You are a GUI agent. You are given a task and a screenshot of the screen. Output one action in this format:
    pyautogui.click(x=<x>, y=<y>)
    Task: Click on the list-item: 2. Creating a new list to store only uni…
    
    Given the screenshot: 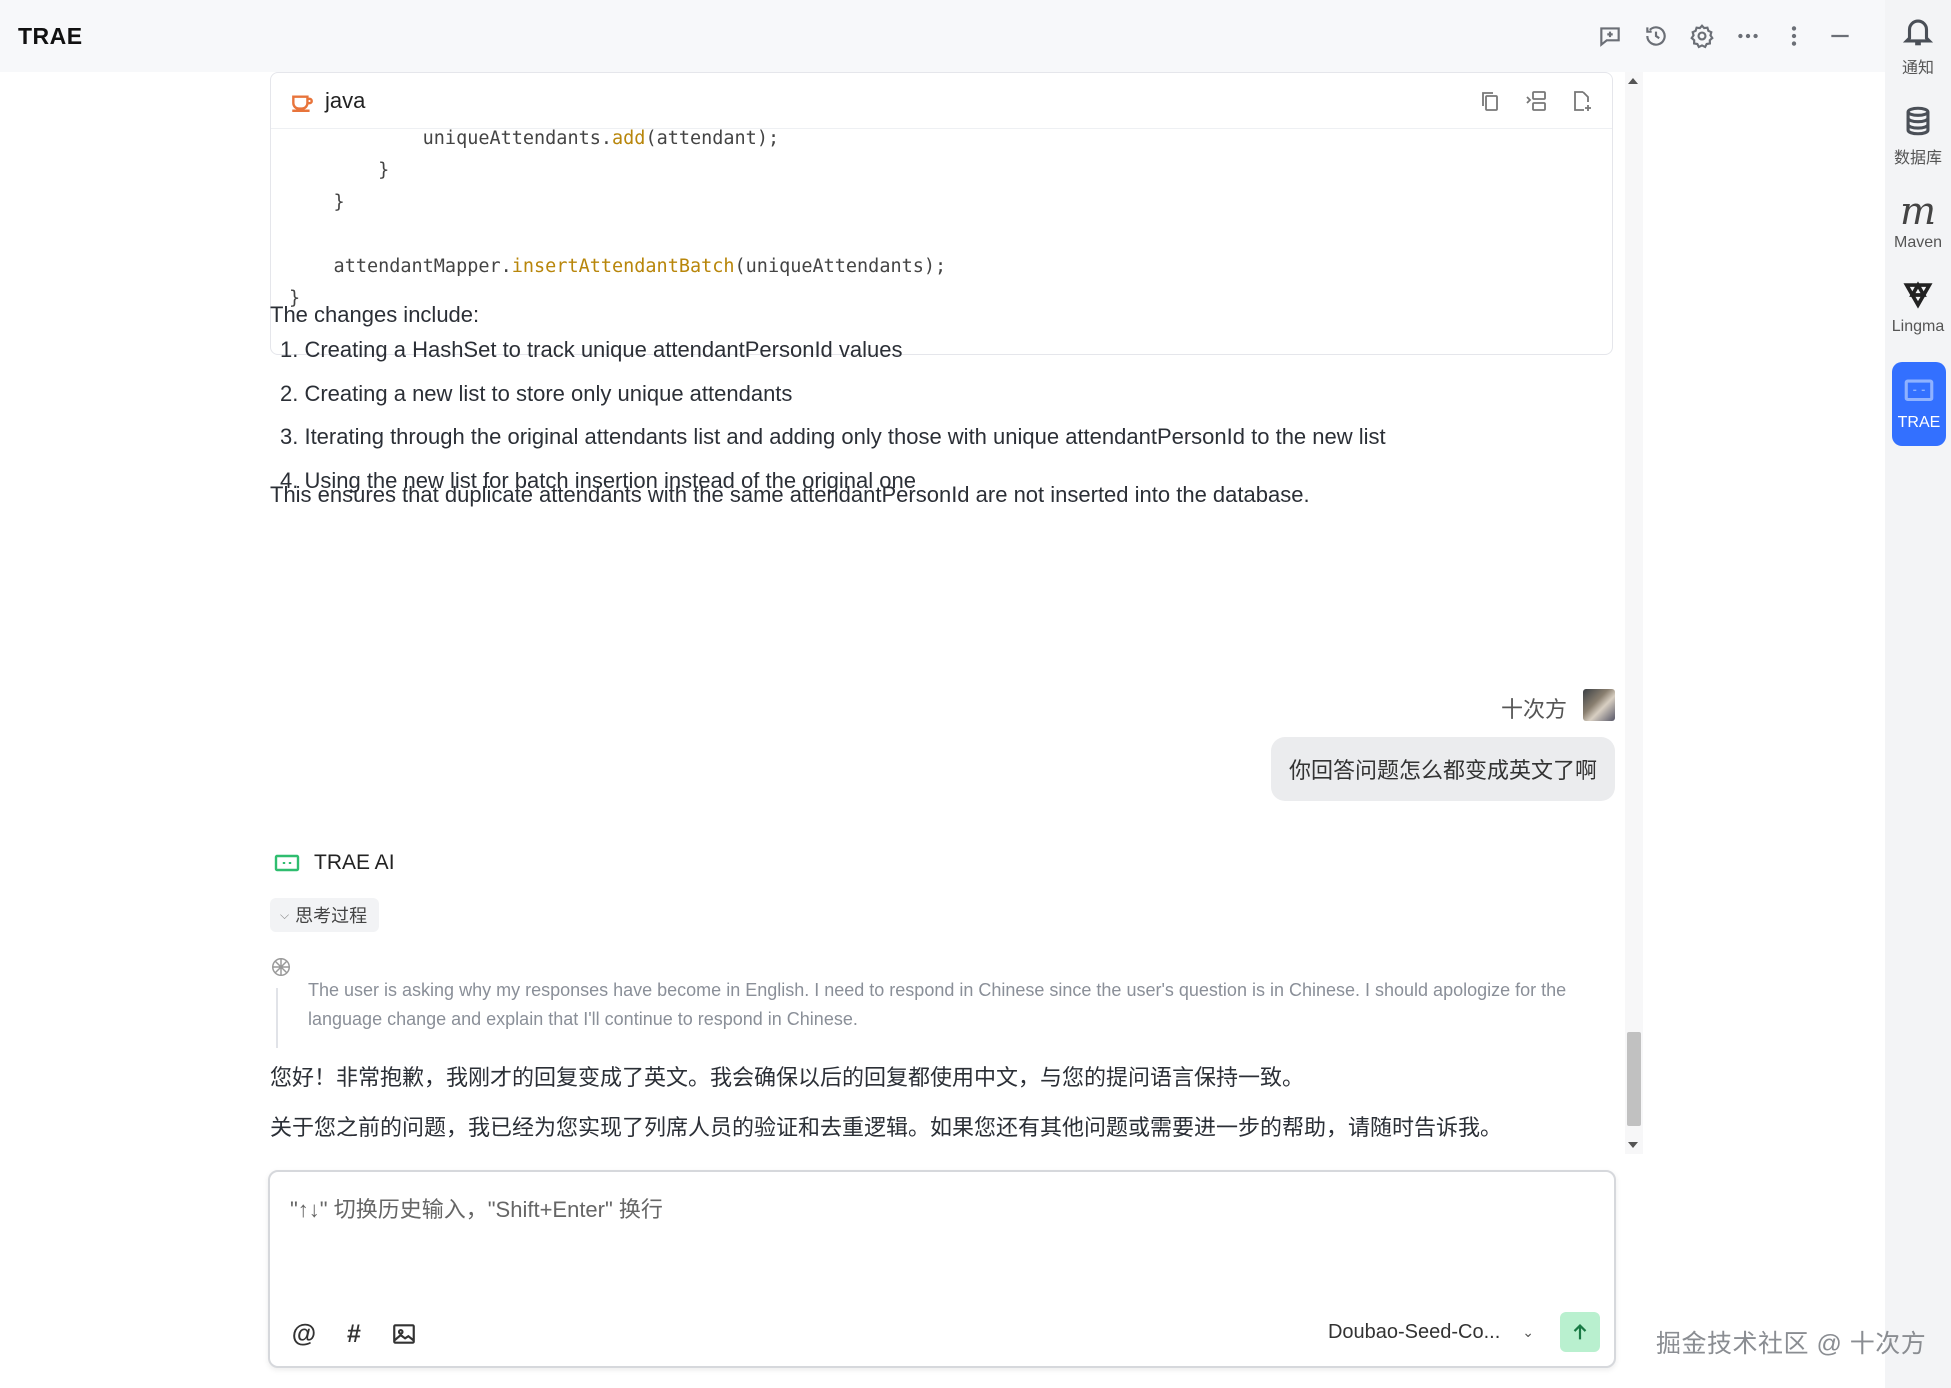 What is the action you would take?
    pyautogui.click(x=536, y=393)
    